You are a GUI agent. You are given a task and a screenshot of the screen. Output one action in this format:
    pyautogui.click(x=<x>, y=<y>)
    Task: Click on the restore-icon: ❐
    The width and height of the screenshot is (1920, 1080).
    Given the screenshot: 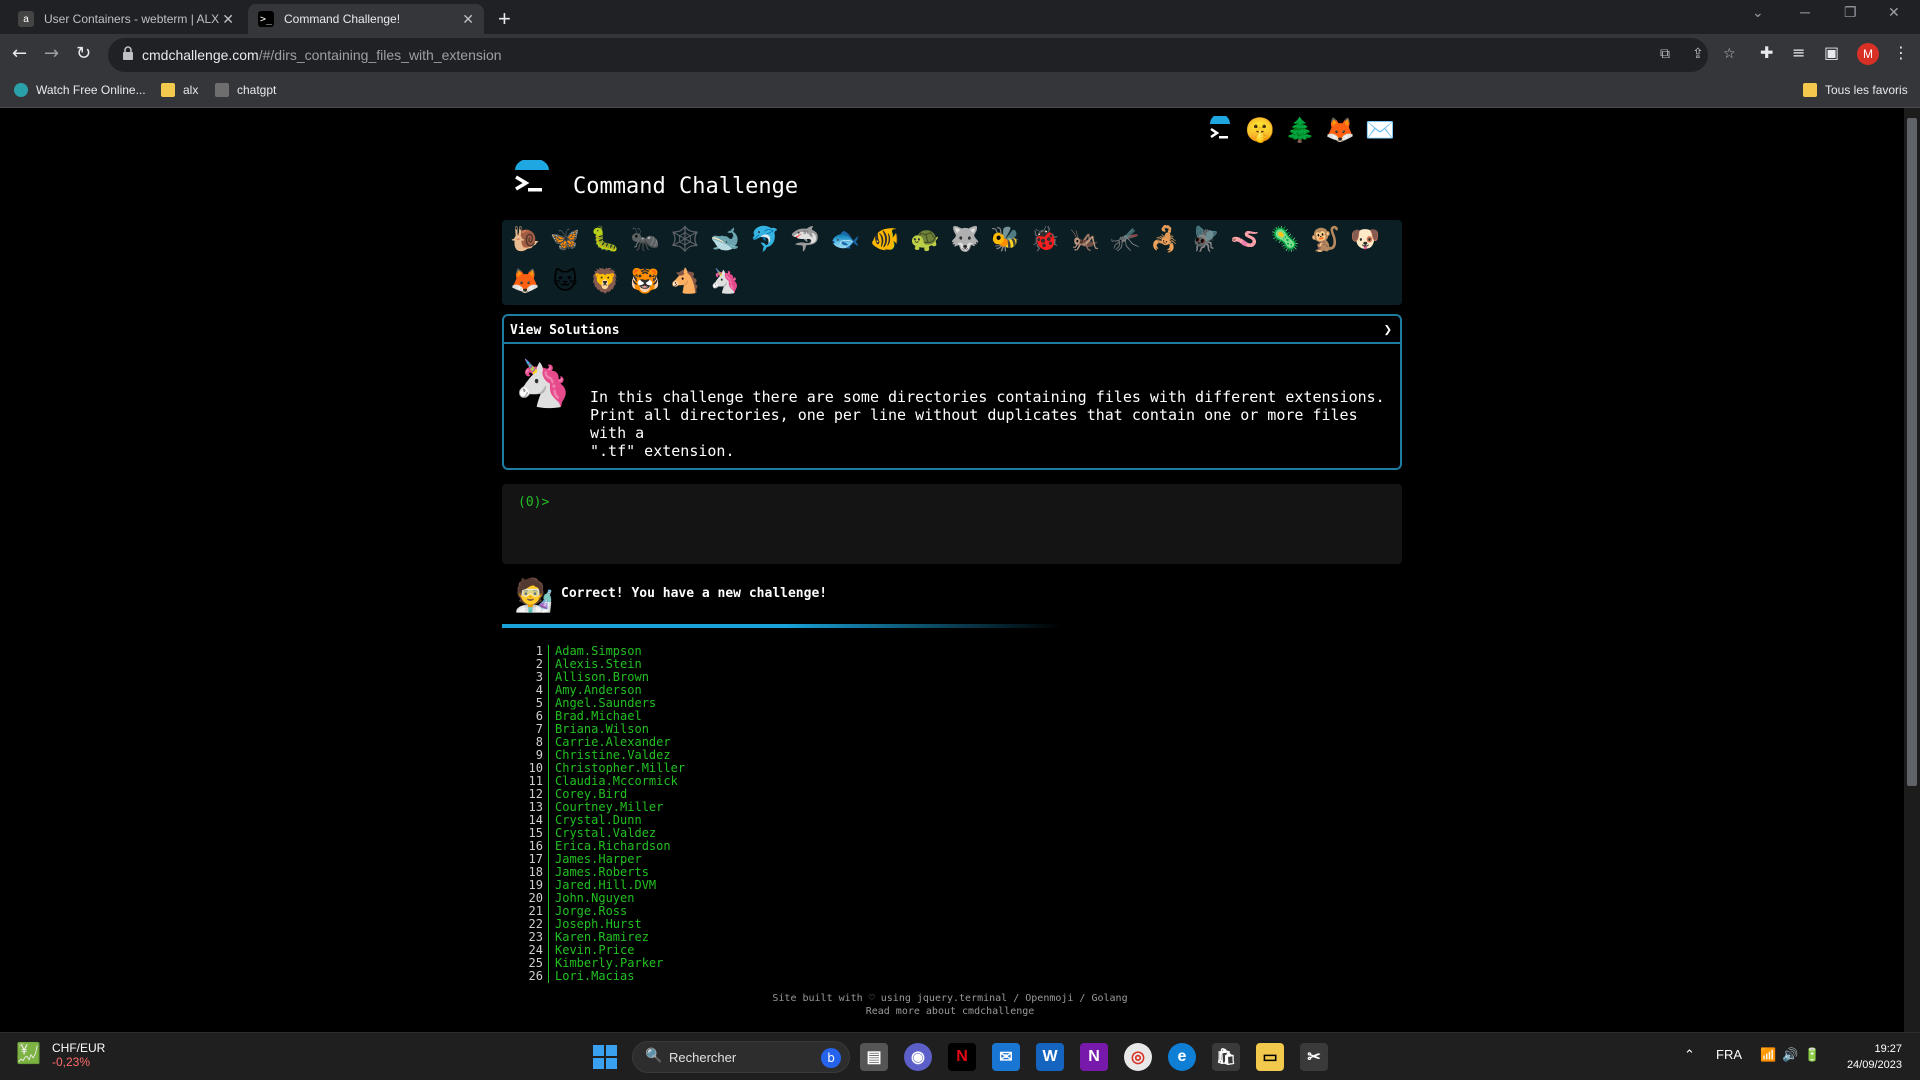 What is the action you would take?
    pyautogui.click(x=1850, y=12)
    